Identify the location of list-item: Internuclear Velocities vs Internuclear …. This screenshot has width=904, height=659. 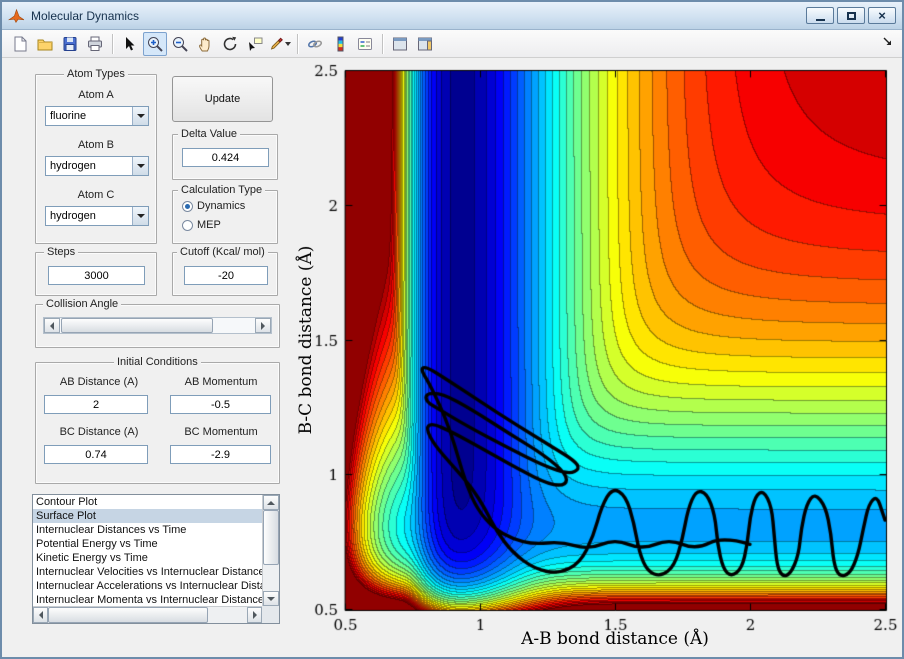
(147, 572).